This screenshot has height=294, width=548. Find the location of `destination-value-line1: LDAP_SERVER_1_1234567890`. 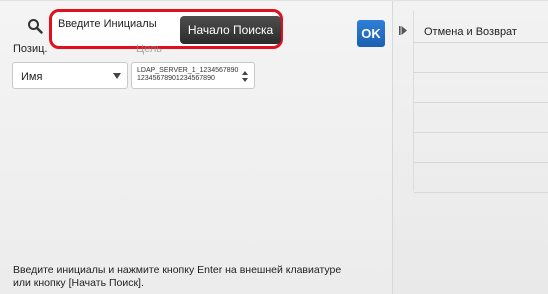

destination-value-line1: LDAP_SERVER_1_1234567890 is located at coordinates (188, 70).